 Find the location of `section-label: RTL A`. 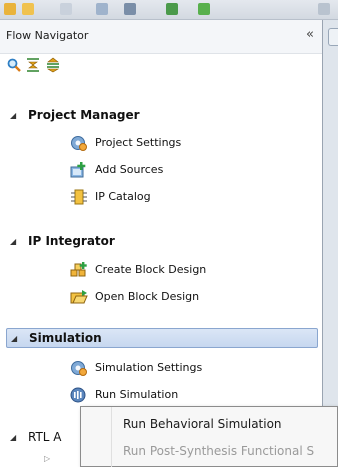

section-label: RTL A is located at coordinates (45, 437).